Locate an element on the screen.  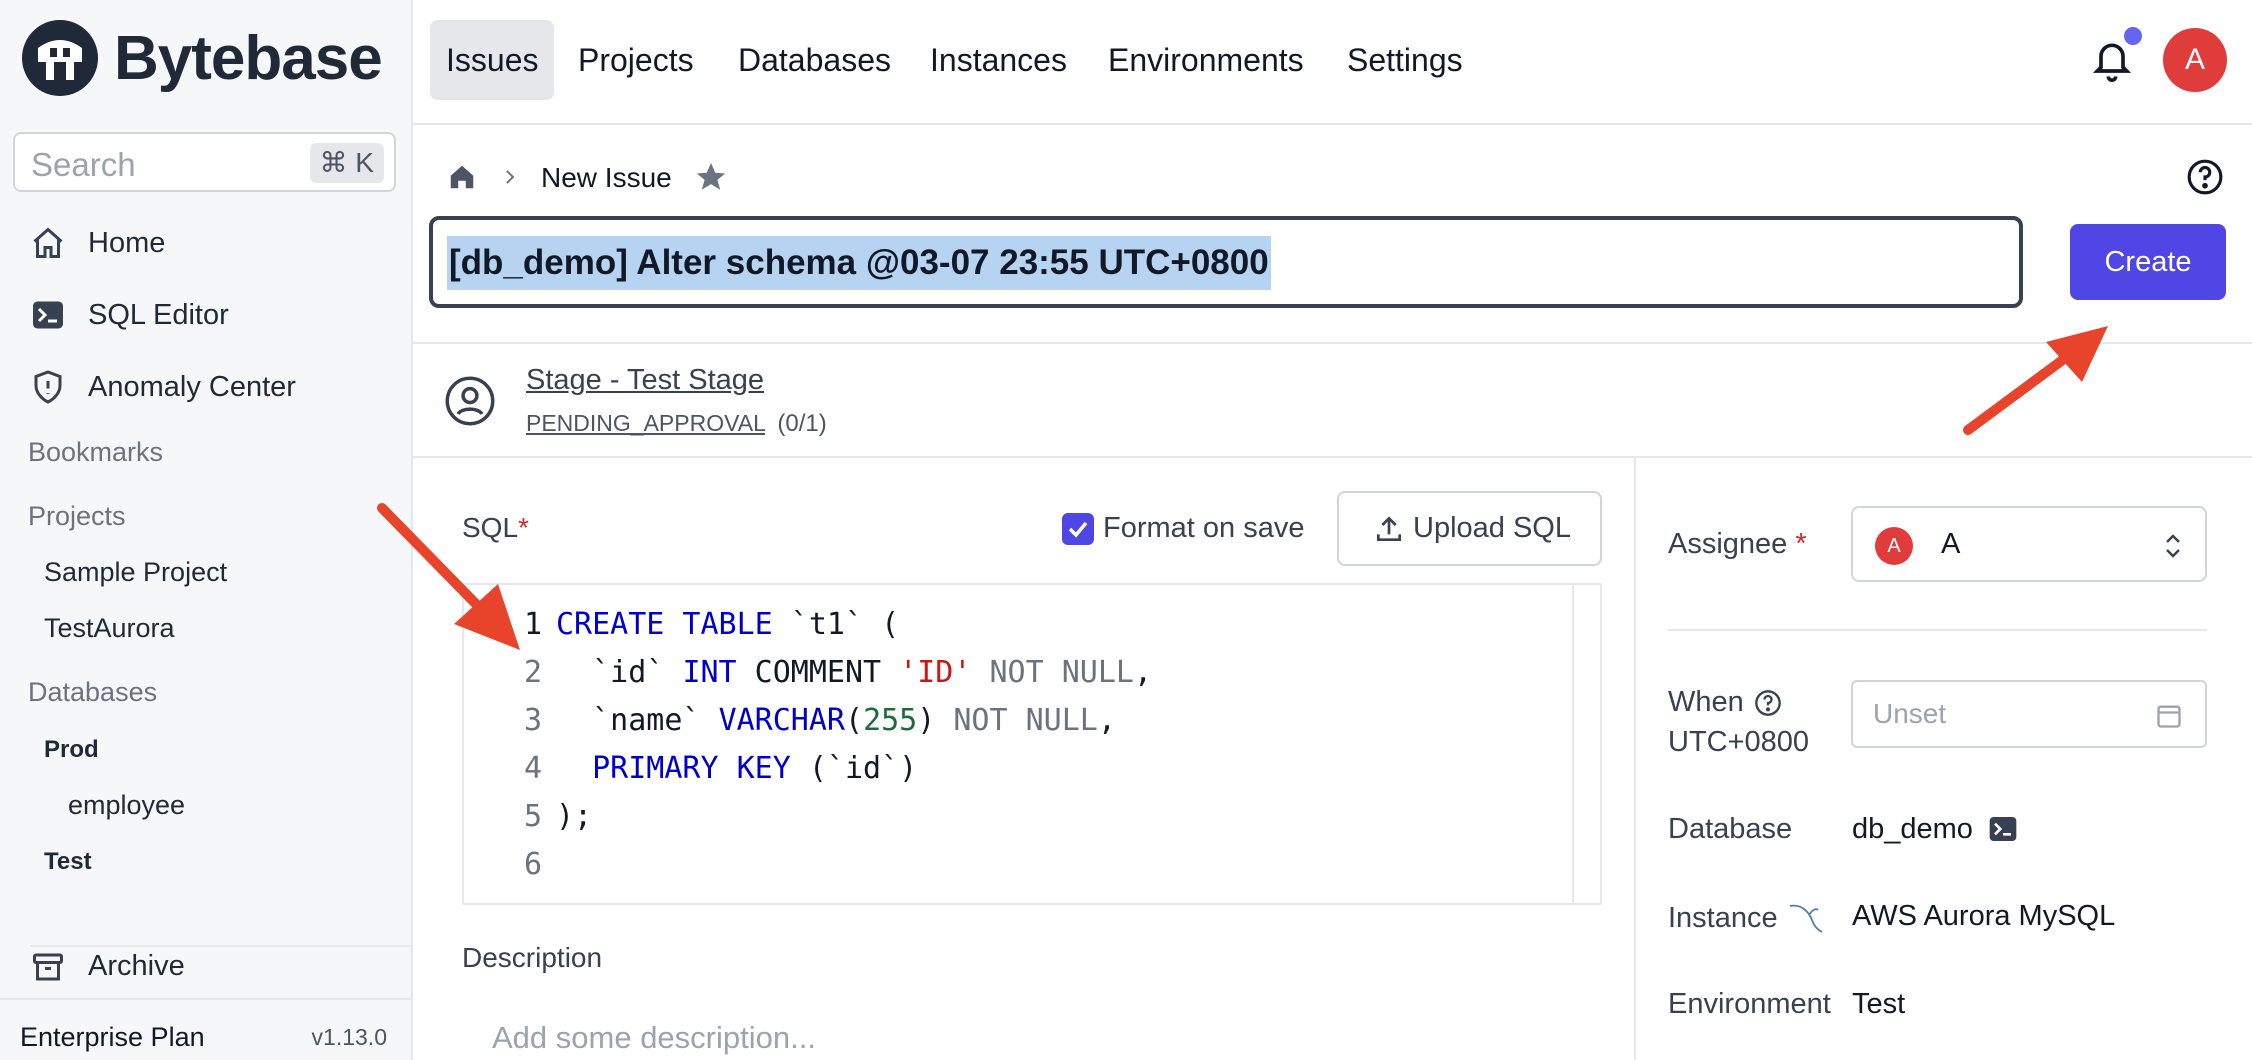
description-label: Description is located at coordinates (532, 957).